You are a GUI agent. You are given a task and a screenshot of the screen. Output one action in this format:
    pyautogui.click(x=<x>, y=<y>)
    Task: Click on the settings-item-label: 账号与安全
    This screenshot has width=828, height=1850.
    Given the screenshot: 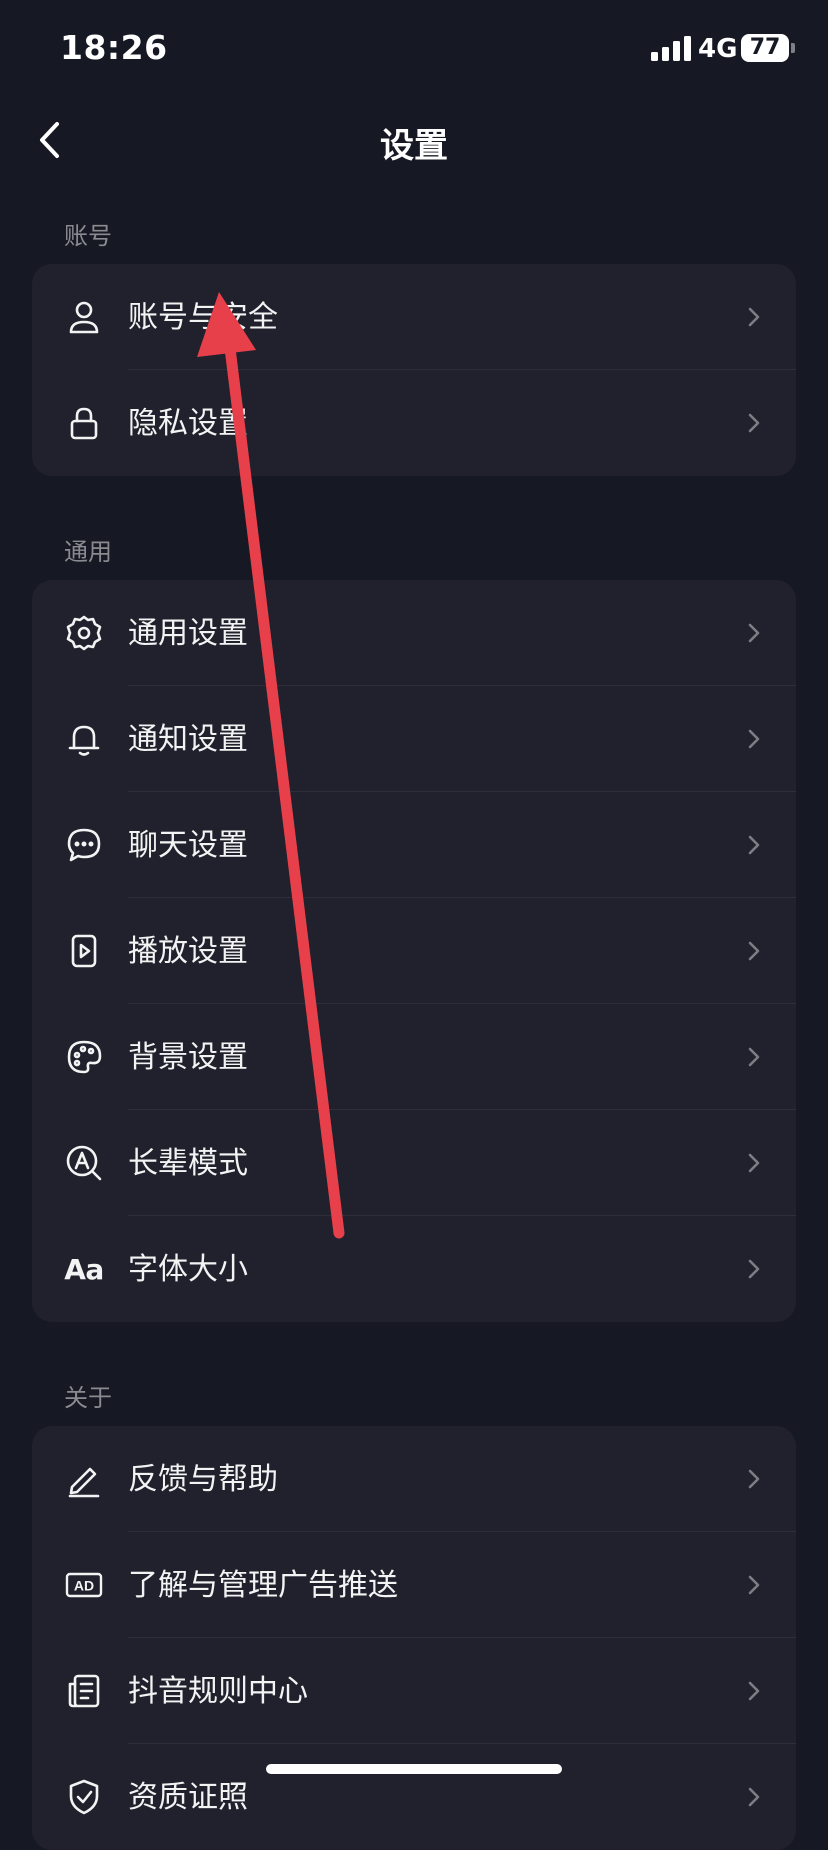 What is the action you would take?
    pyautogui.click(x=203, y=317)
    